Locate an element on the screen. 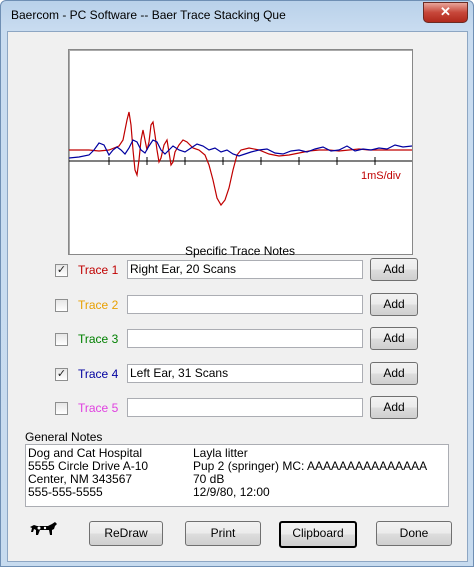 Image resolution: width=474 pixels, height=567 pixels. trace-4-label: Trace 4 is located at coordinates (98, 374).